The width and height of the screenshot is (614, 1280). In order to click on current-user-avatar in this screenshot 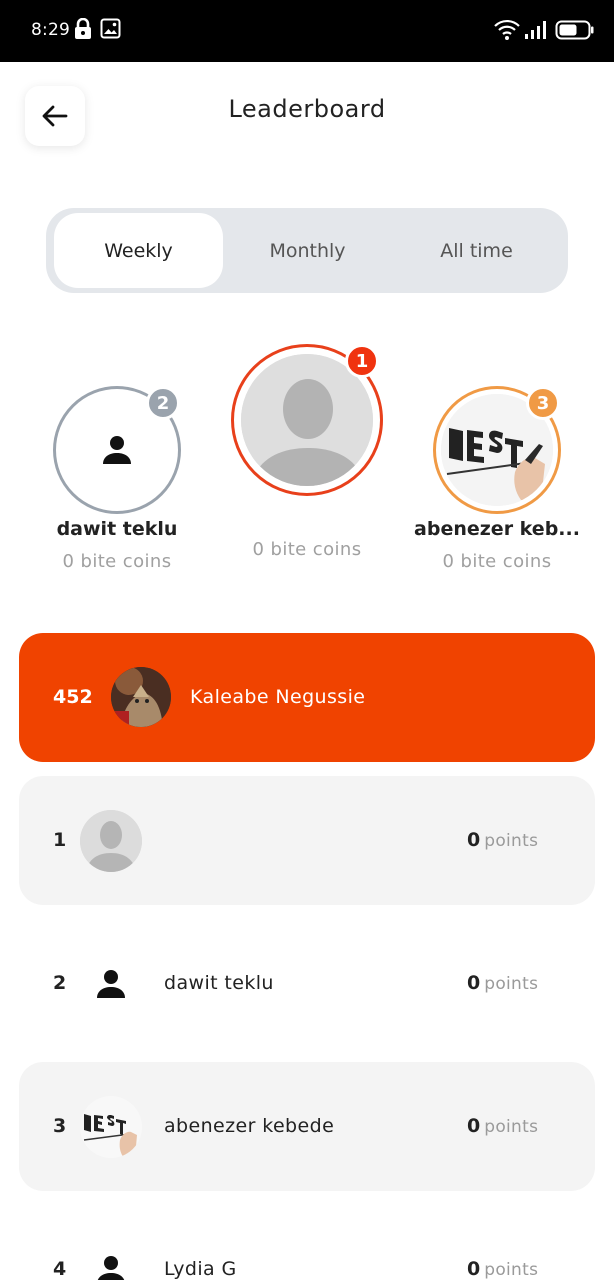, I will do `click(141, 697)`.